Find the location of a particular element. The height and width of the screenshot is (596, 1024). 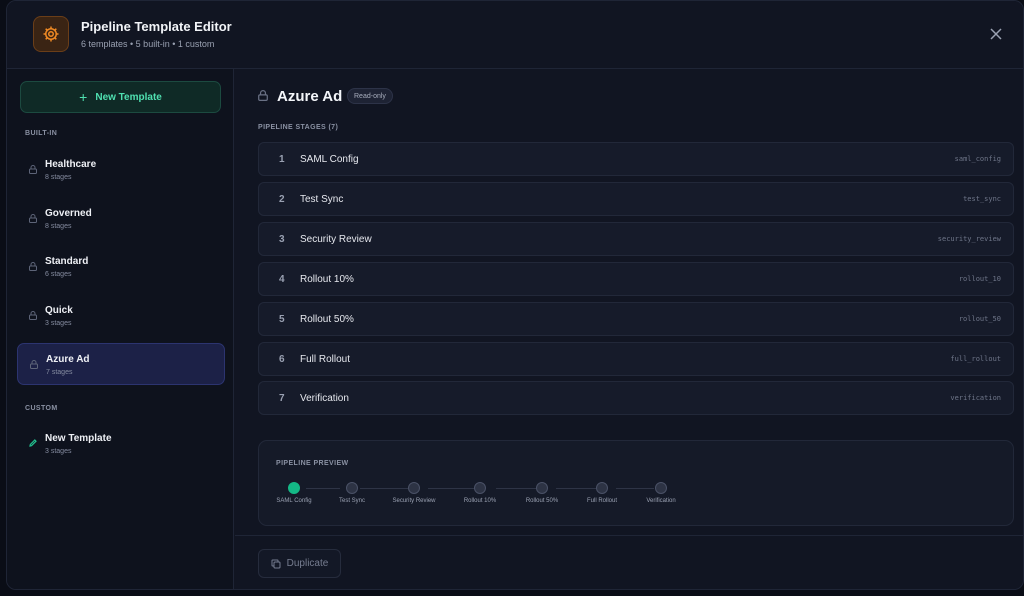

sidebar-item-standard: Standard 6 stages is located at coordinates (121, 267).